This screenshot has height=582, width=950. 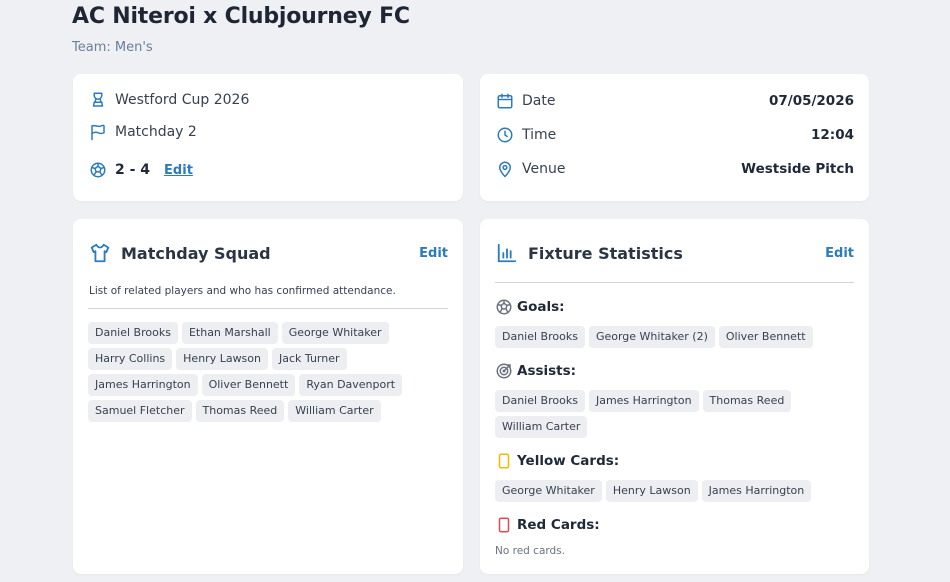 What do you see at coordinates (351, 385) in the screenshot?
I see `player-chip: Ryan Davenport` at bounding box center [351, 385].